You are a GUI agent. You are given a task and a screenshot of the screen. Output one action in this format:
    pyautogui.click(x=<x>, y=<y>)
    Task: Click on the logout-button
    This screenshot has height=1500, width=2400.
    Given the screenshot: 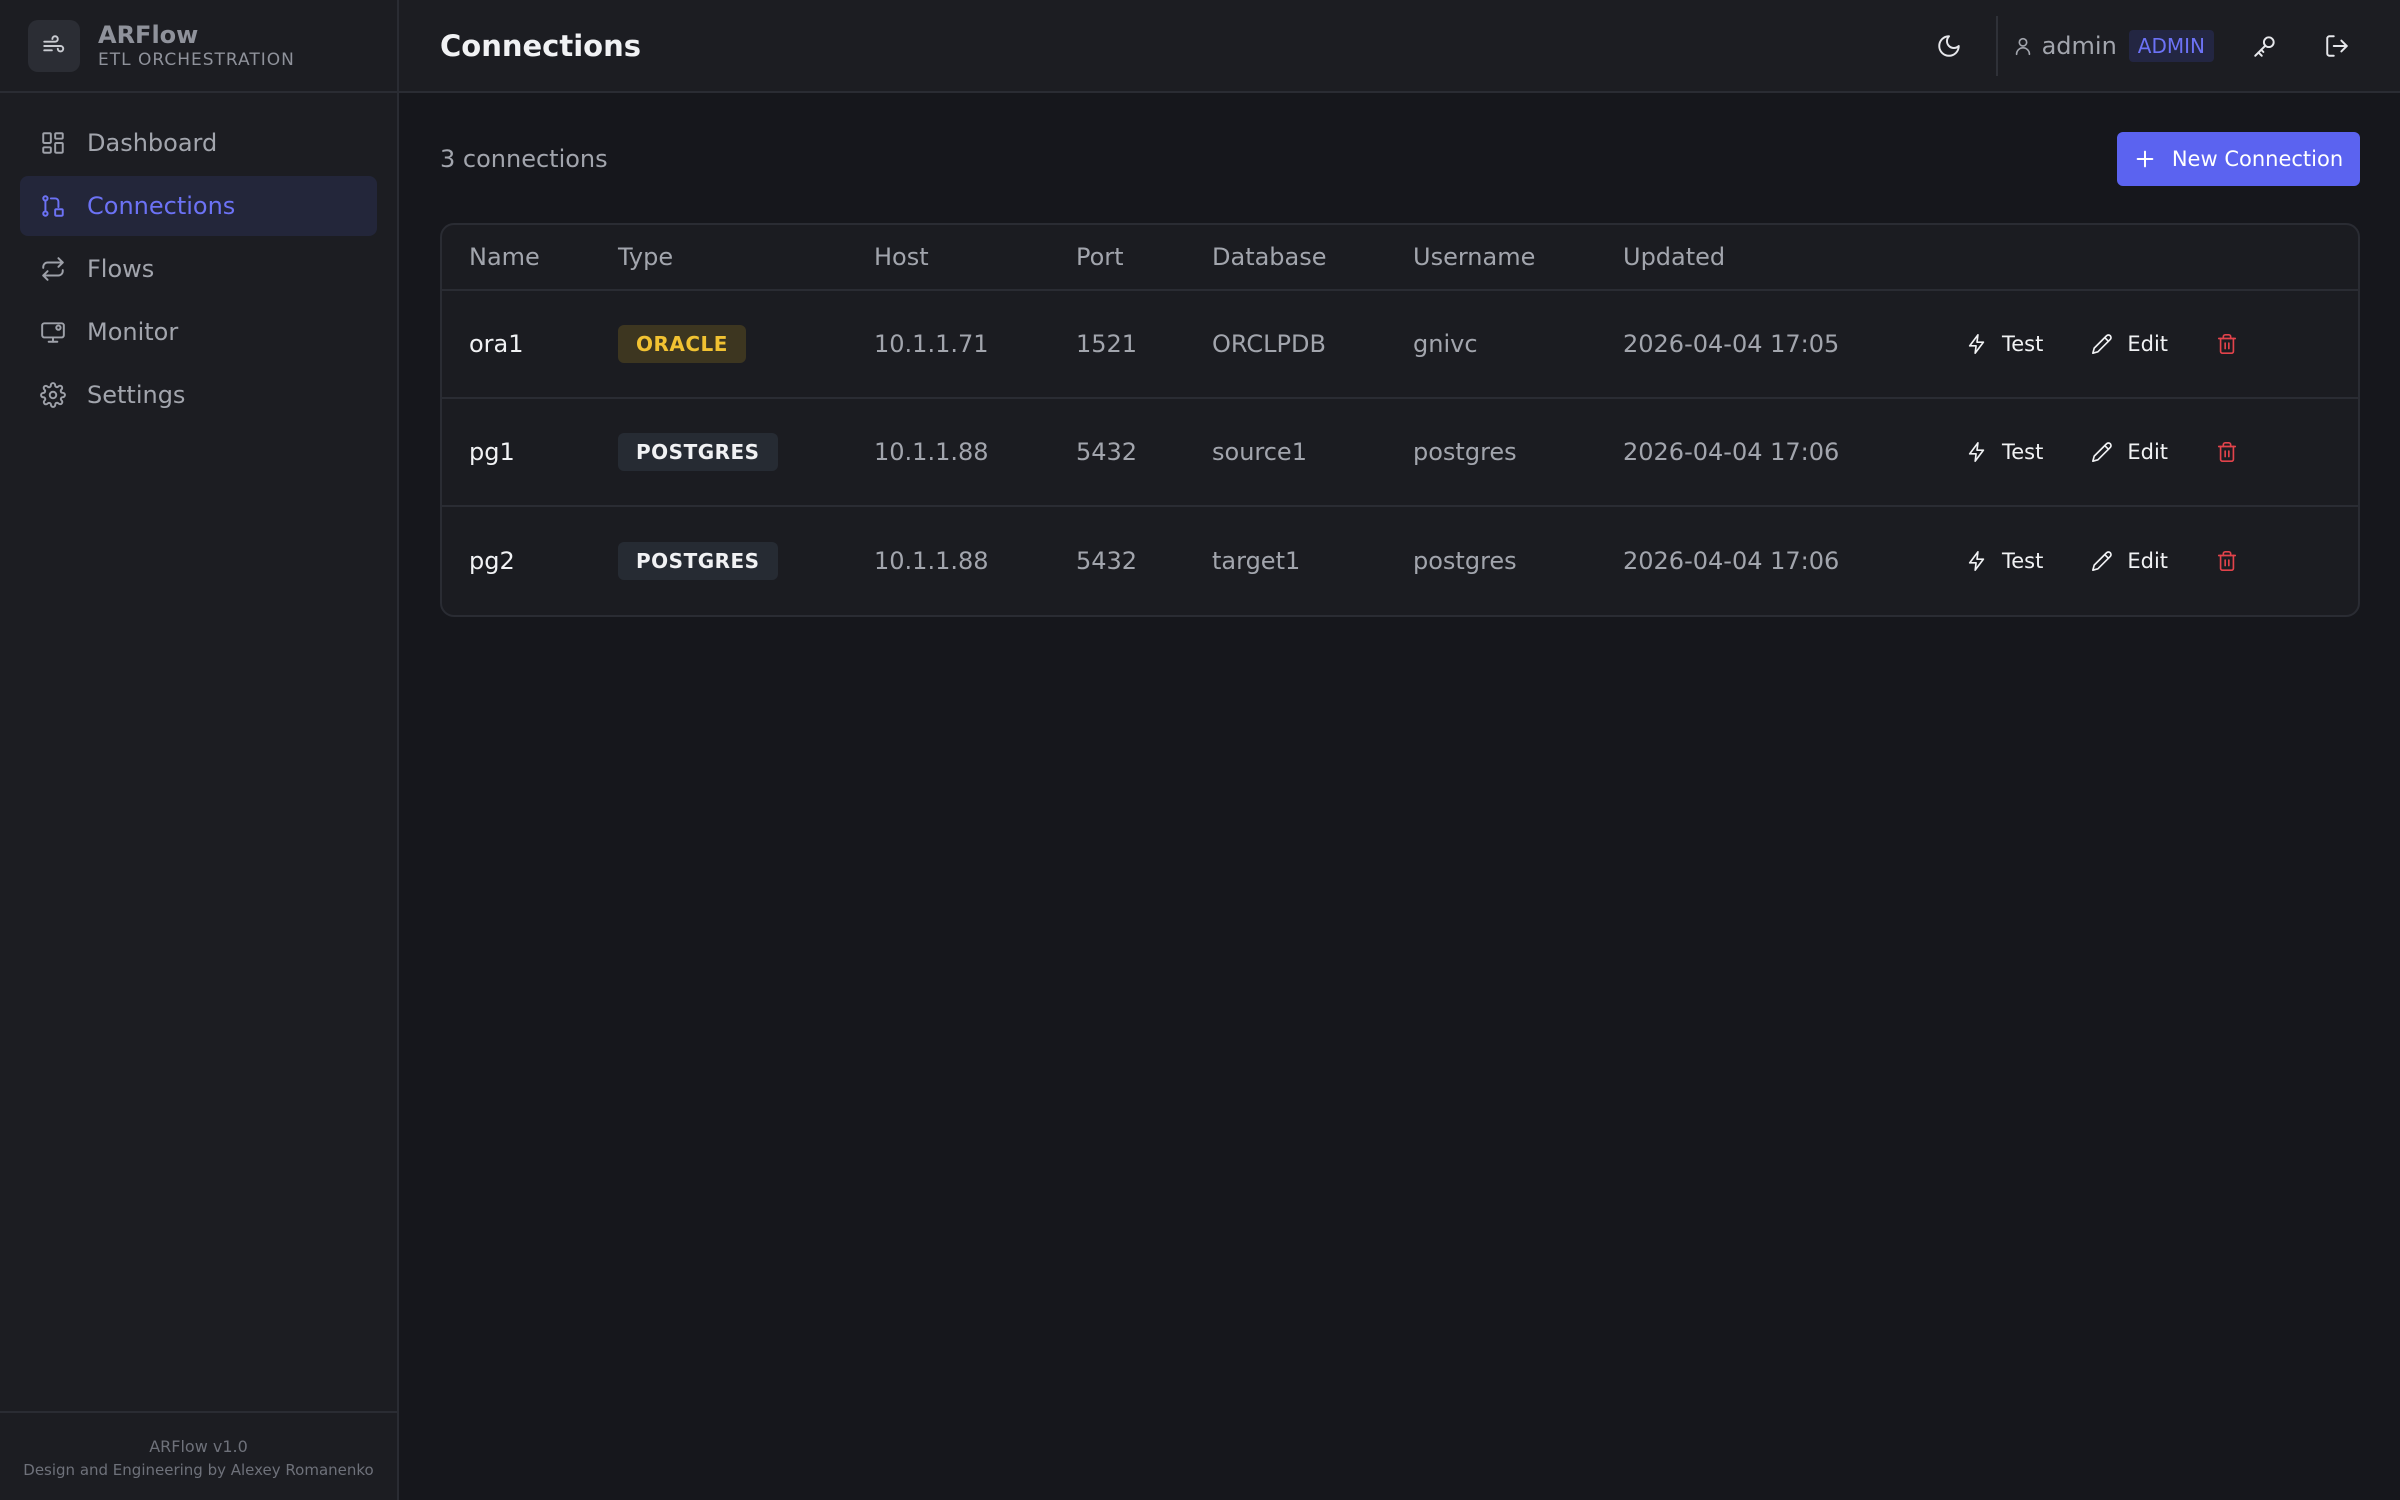 What is the action you would take?
    pyautogui.click(x=2337, y=46)
    